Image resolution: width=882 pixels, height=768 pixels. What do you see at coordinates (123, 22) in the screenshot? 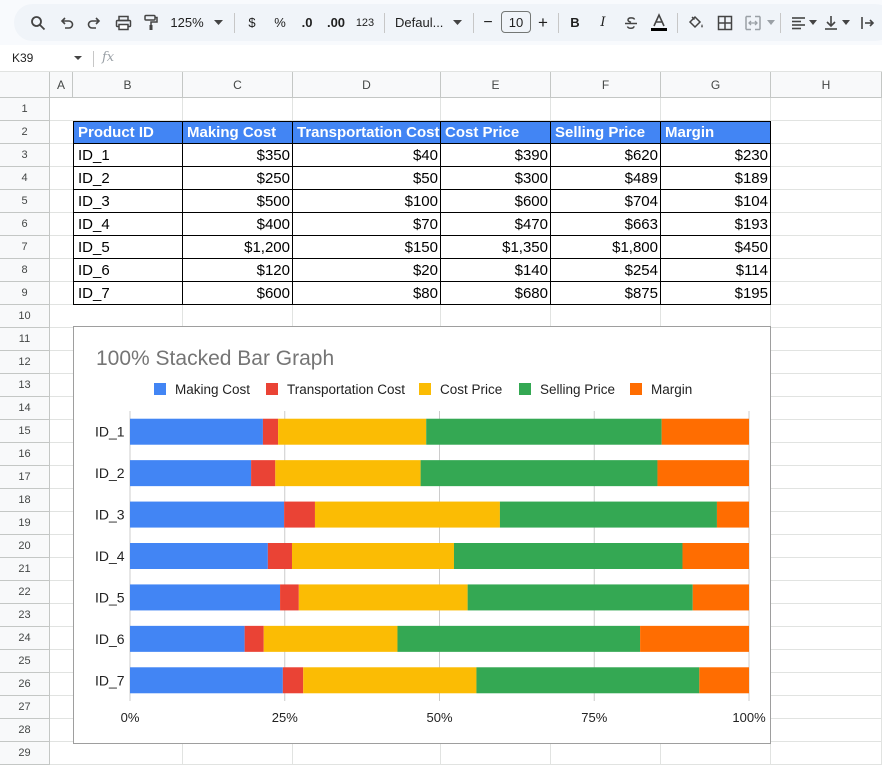
I see `print-icon` at bounding box center [123, 22].